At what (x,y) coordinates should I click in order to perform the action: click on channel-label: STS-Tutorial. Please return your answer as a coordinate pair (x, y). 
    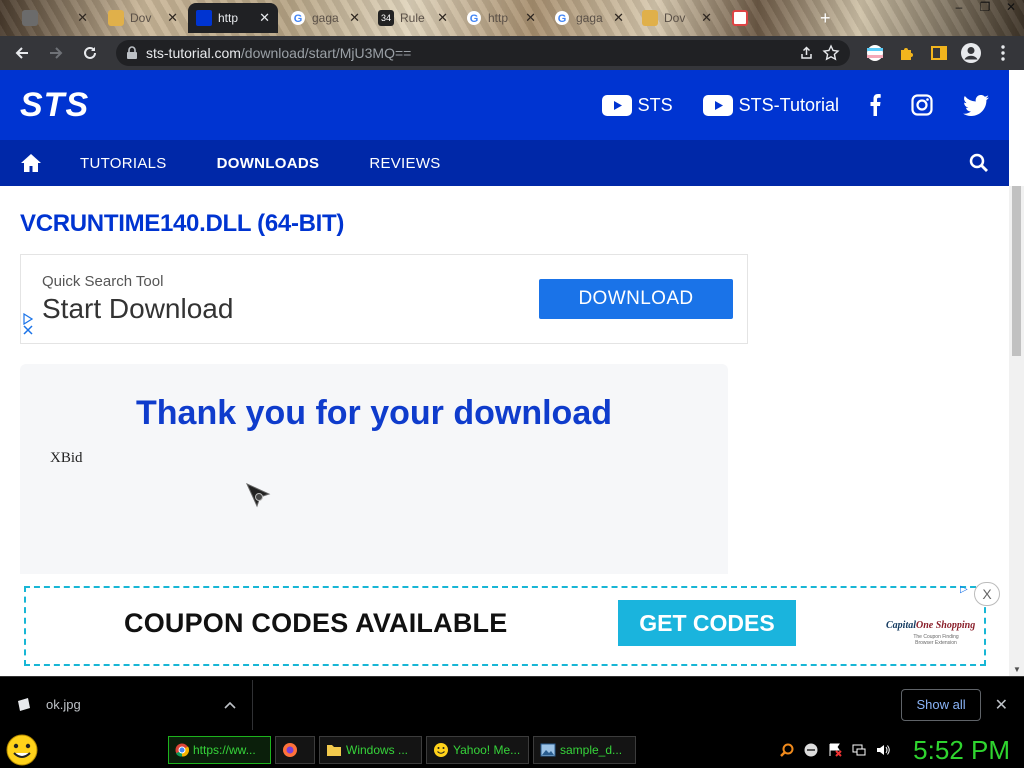
    Looking at the image, I should click on (788, 104).